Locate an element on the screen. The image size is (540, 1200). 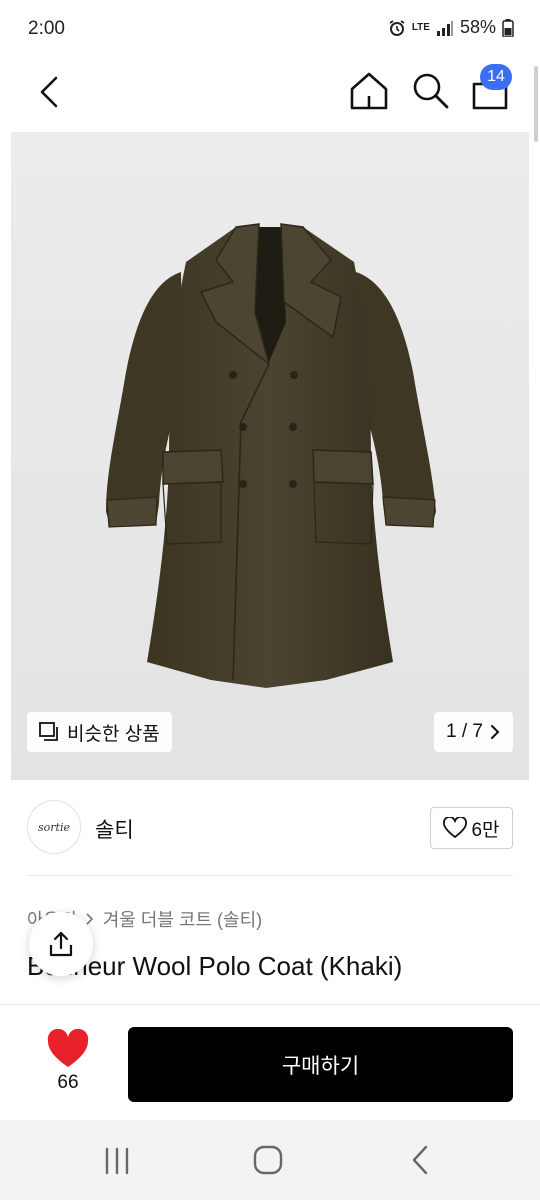
home-icon is located at coordinates (369, 90).